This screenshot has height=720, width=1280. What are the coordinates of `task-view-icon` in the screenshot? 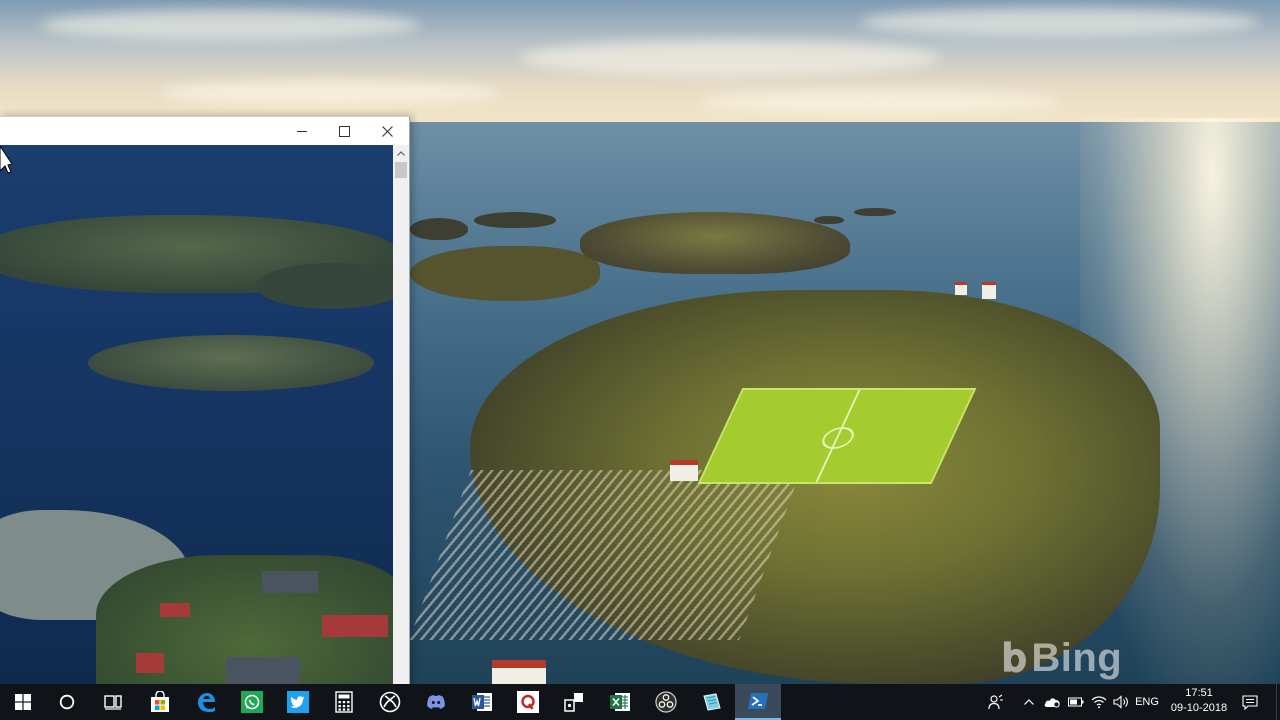 It's located at (113, 702).